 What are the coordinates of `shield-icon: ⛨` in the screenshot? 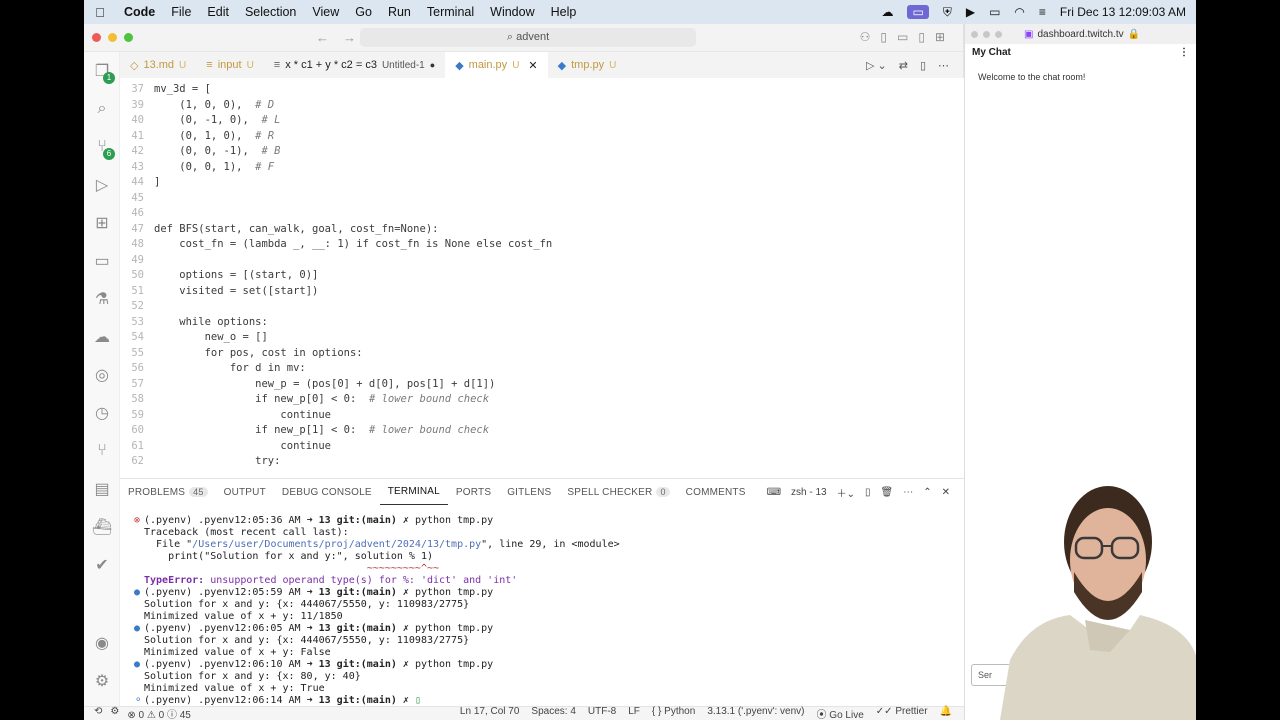 It's located at (947, 12).